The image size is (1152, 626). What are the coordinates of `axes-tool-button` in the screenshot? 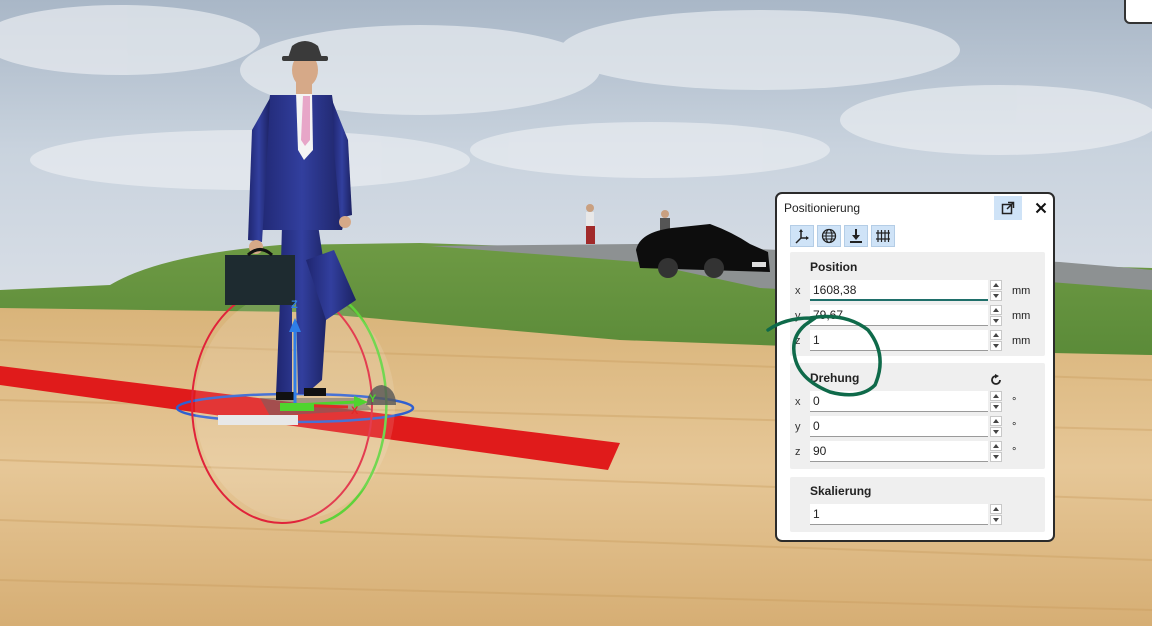 It's located at (802, 236).